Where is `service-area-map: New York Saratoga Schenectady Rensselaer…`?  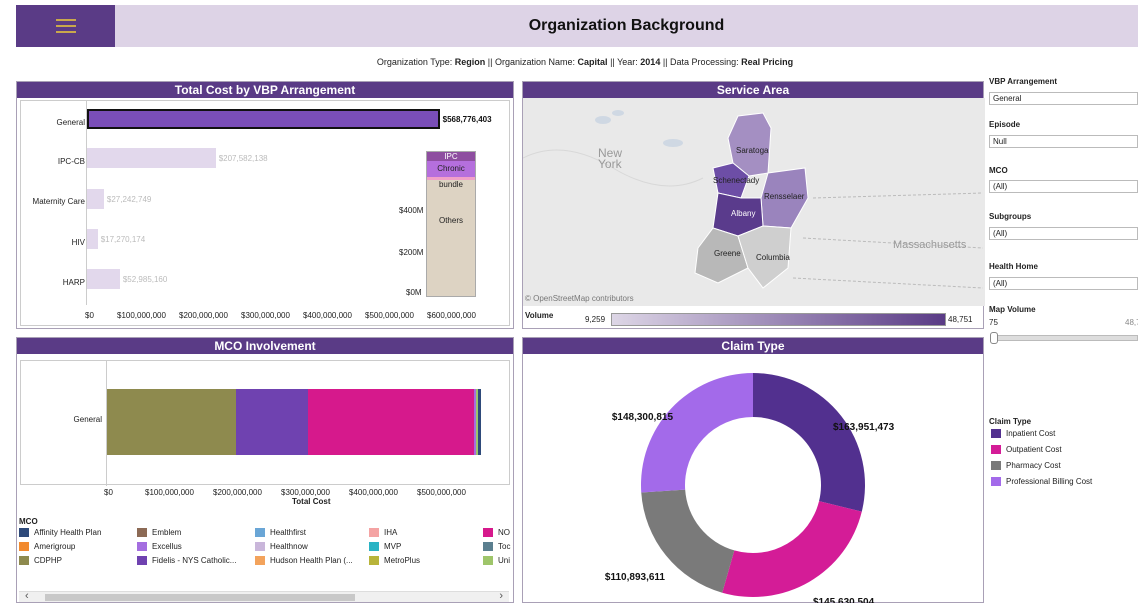
service-area-map: New York Saratoga Schenectady Rensselaer… is located at coordinates (754, 202).